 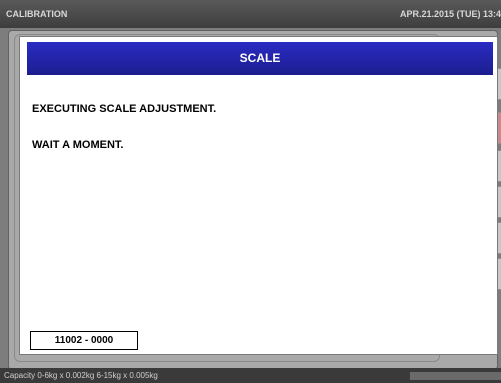 I want to click on progress-track, so click(x=455, y=376).